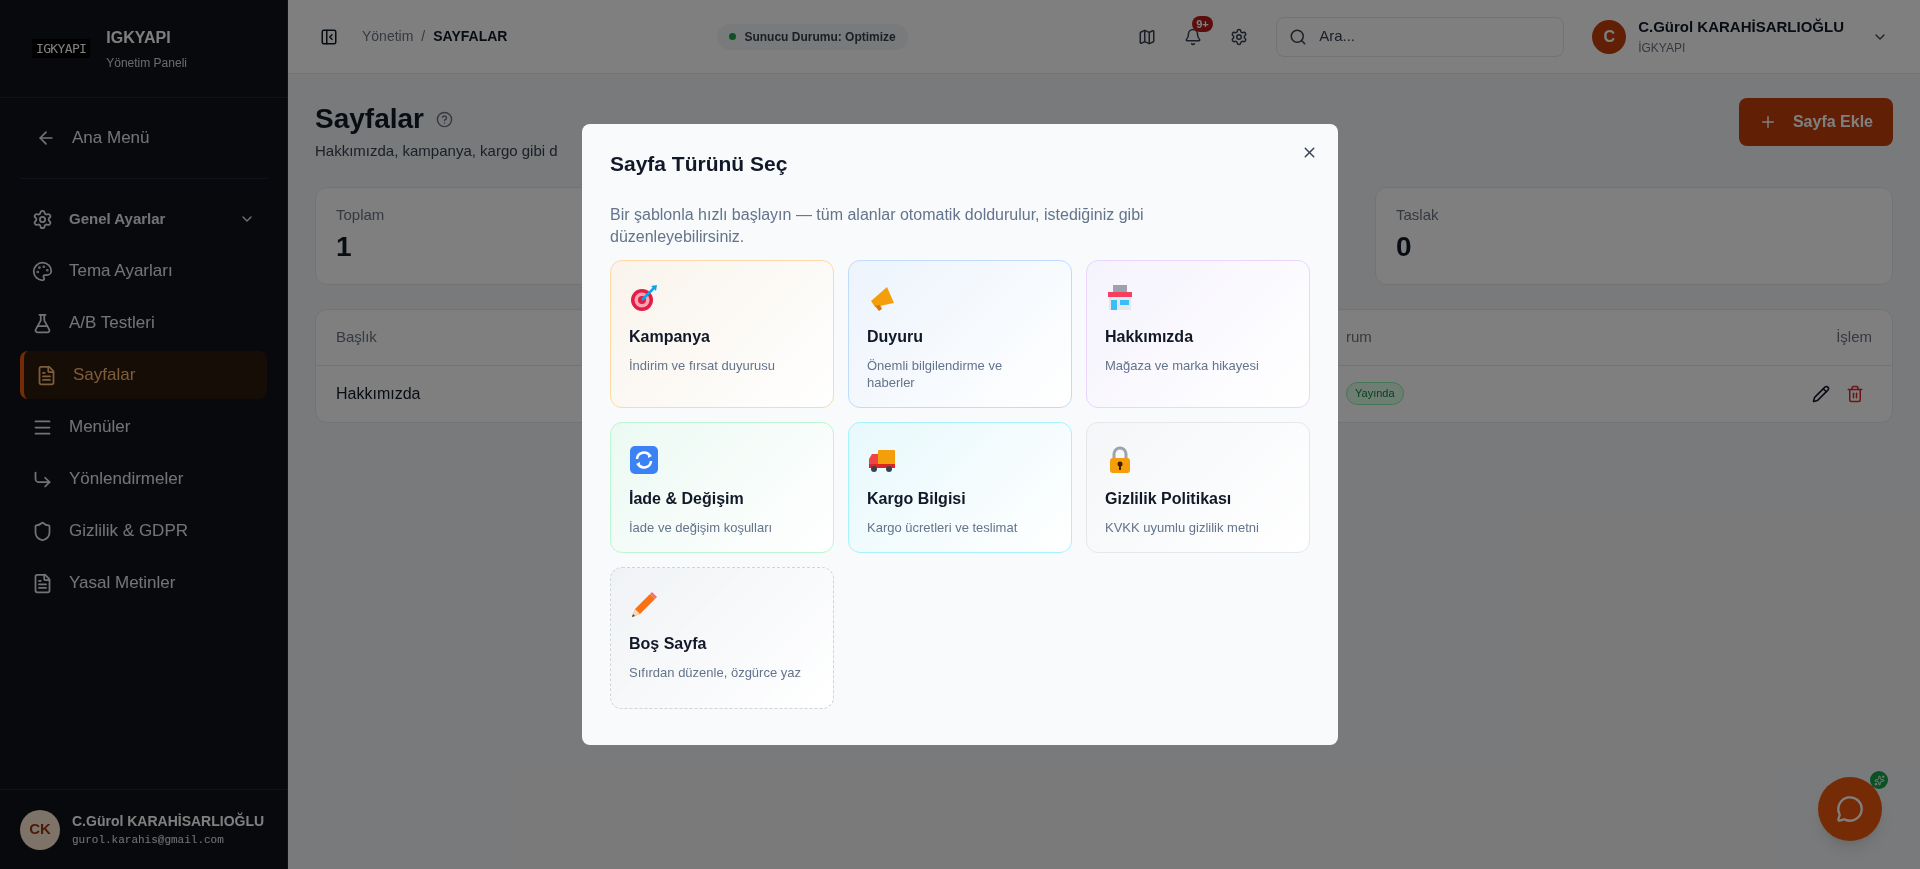 This screenshot has height=869, width=1920. I want to click on template-description: İade ve değişim koşulları, so click(701, 527).